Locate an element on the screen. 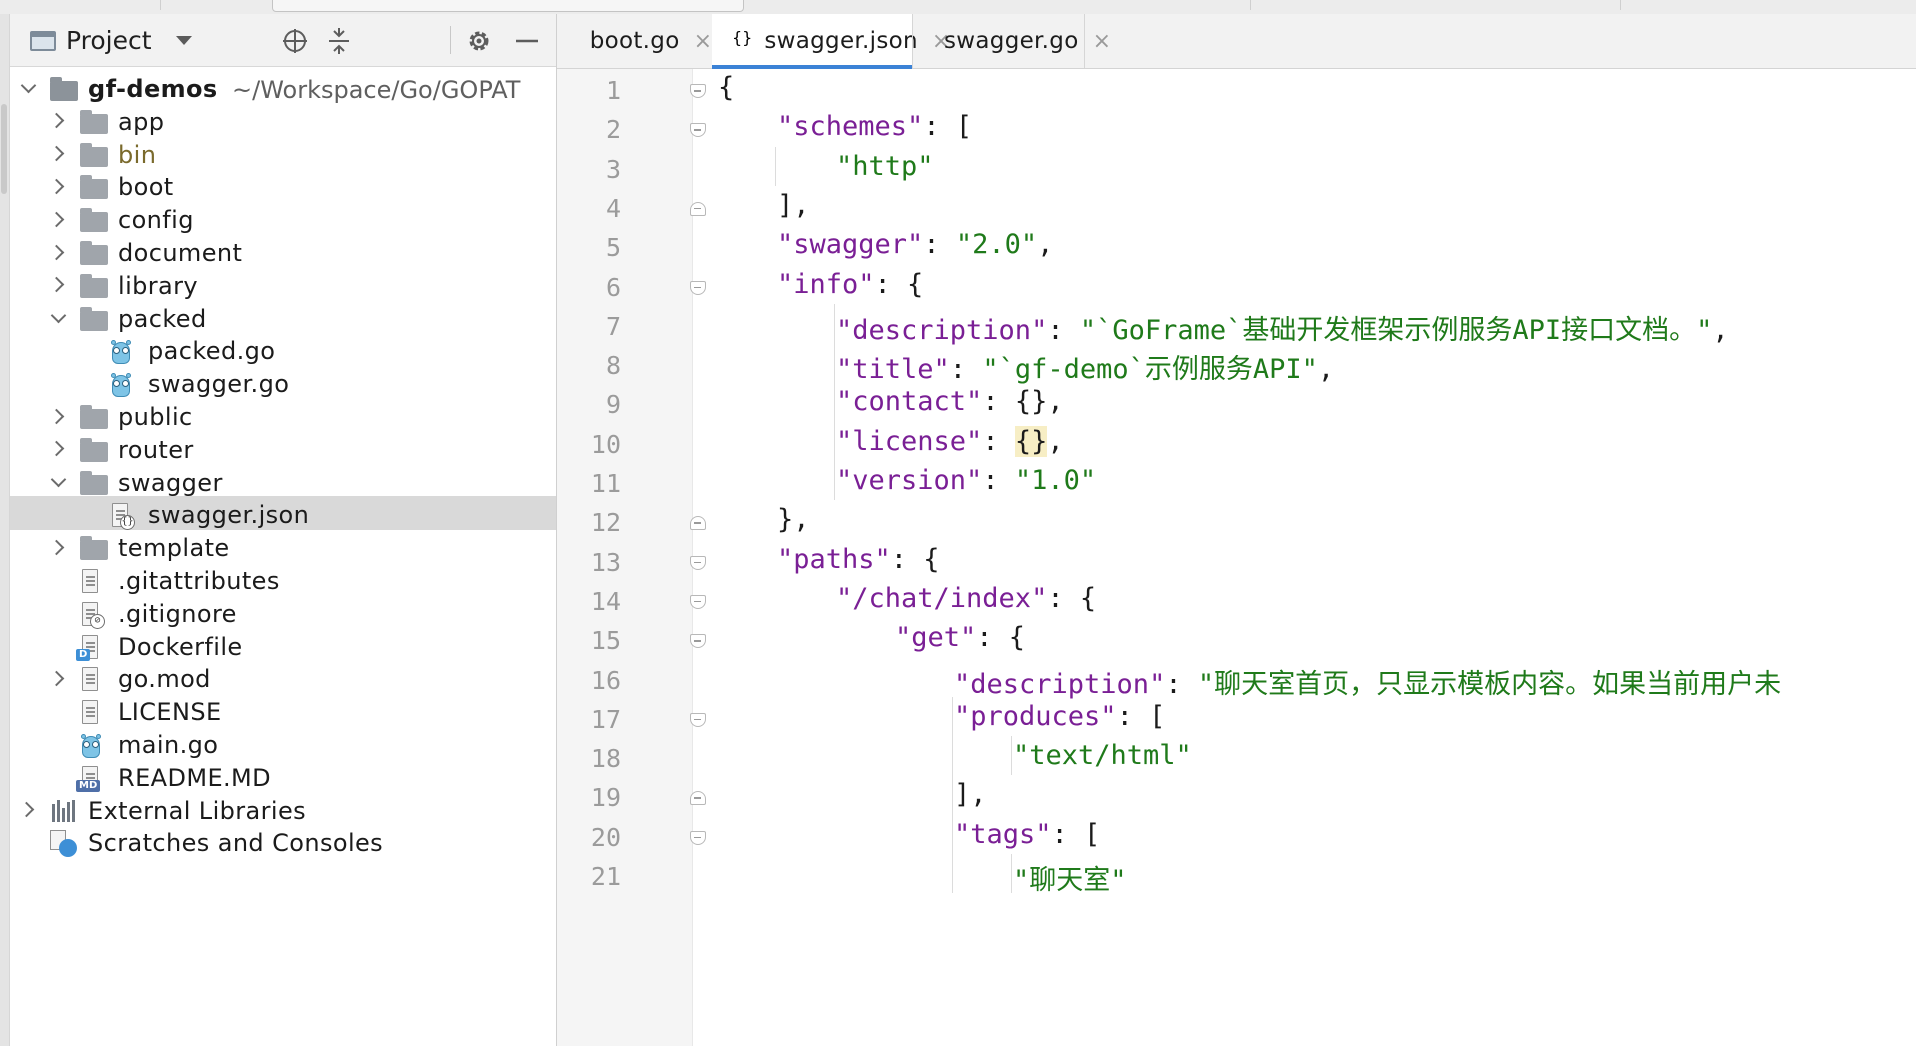  tab-swagger-go: swagger.go × is located at coordinates (1011, 41).